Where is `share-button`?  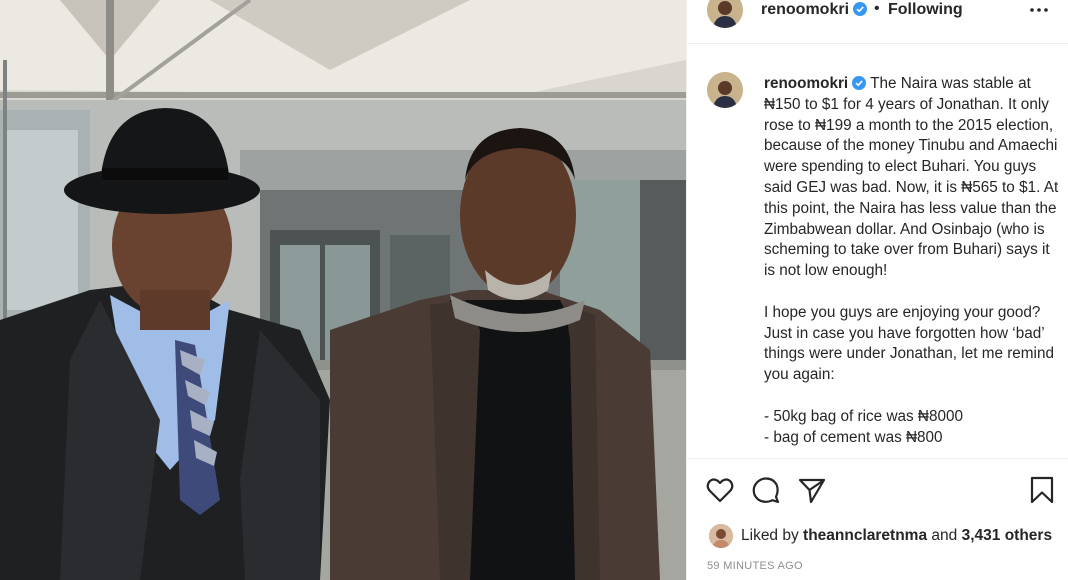 share-button is located at coordinates (812, 490).